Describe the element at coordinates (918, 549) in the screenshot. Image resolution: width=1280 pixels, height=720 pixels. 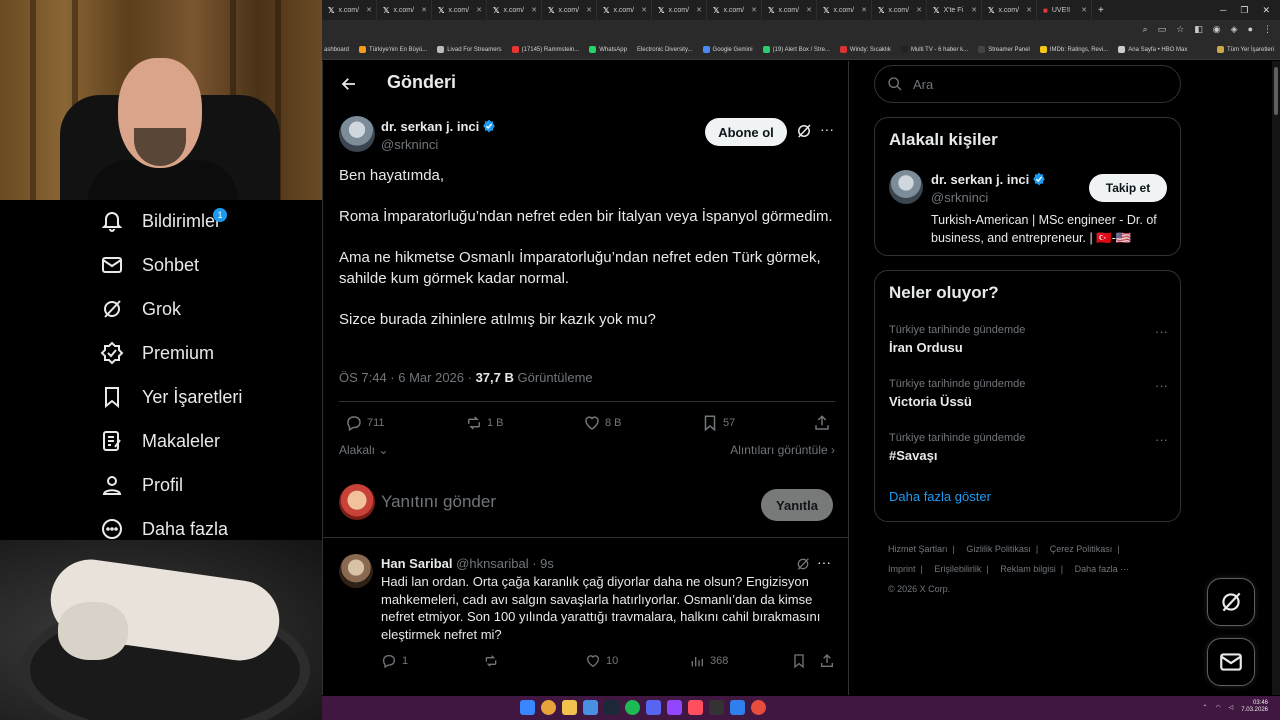
I see `footer-link: Hizmet Şartları` at that location.